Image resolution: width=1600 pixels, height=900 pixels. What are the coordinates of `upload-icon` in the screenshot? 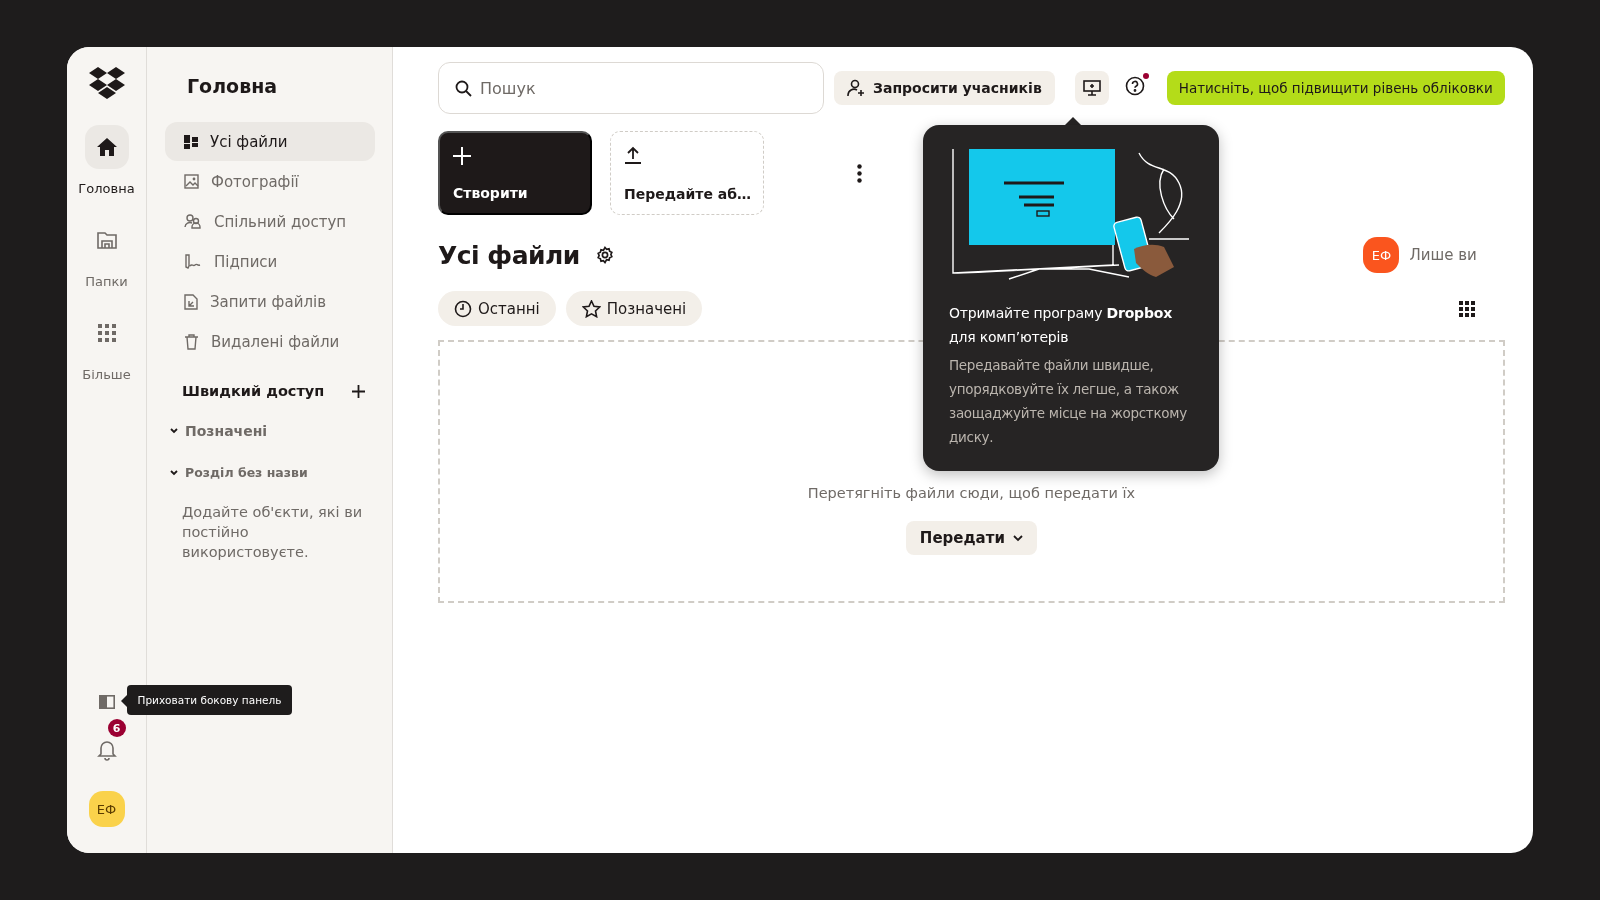 It's located at (633, 155).